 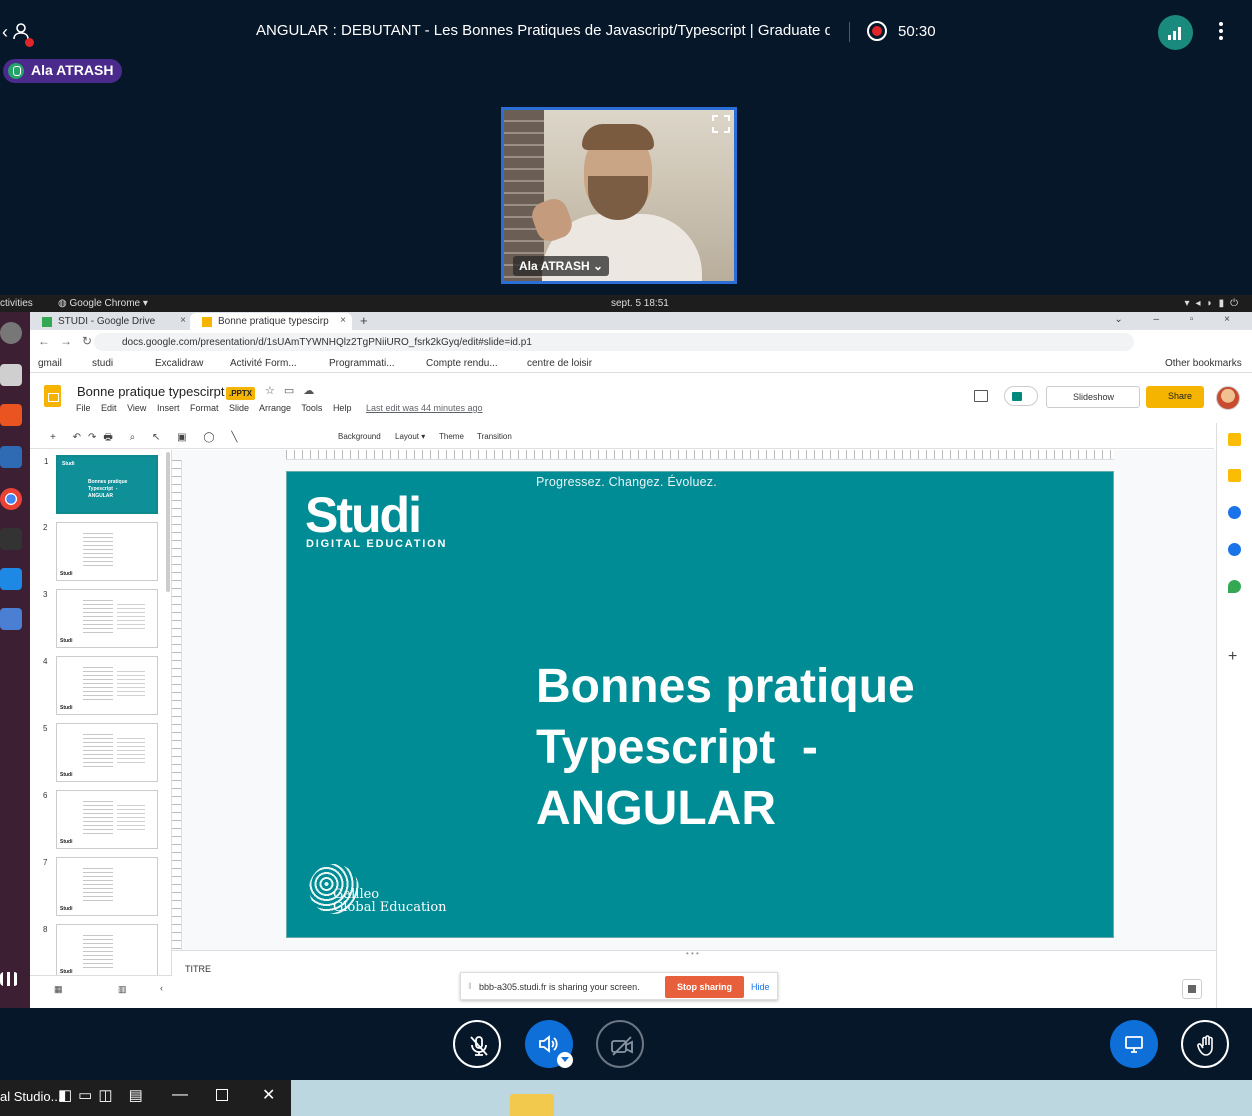 I want to click on window-controls: ⌄ – ▫ ×, so click(x=1179, y=319).